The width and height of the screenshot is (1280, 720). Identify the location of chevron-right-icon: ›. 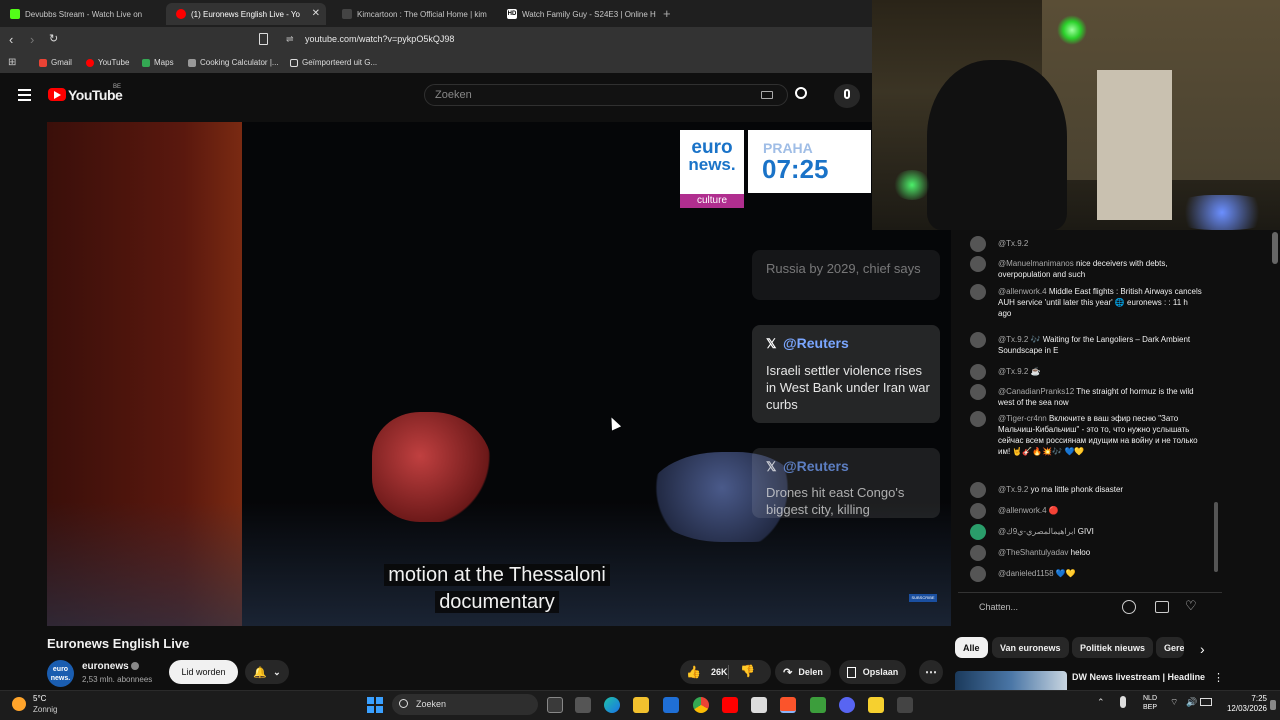
(1202, 649).